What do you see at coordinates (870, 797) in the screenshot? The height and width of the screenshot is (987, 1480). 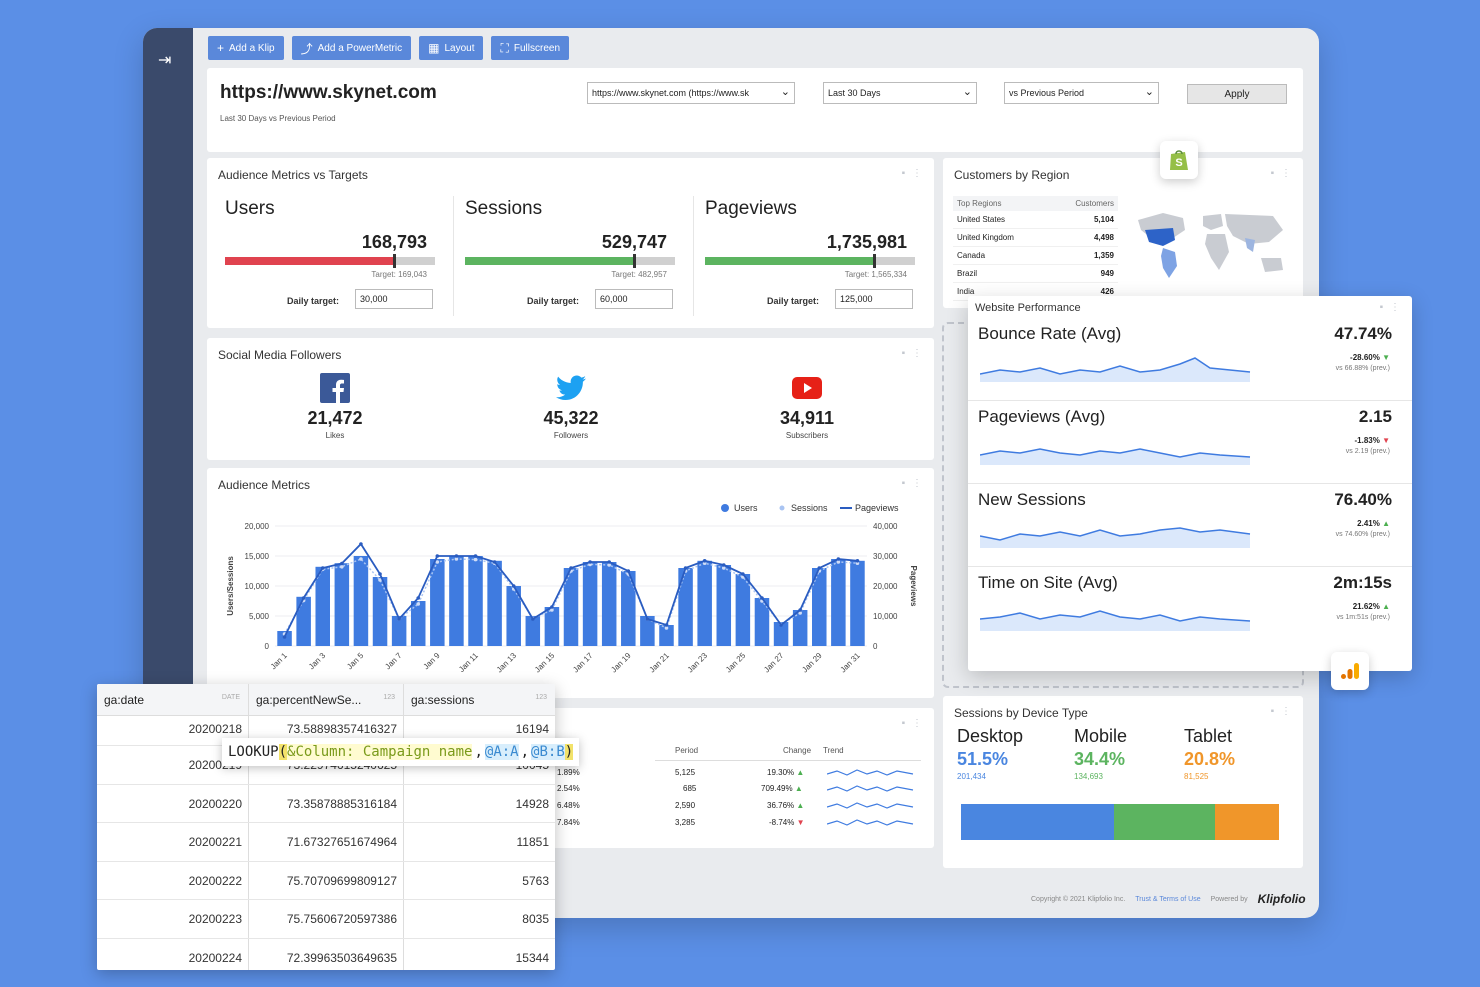 I see `trend-sparklines` at bounding box center [870, 797].